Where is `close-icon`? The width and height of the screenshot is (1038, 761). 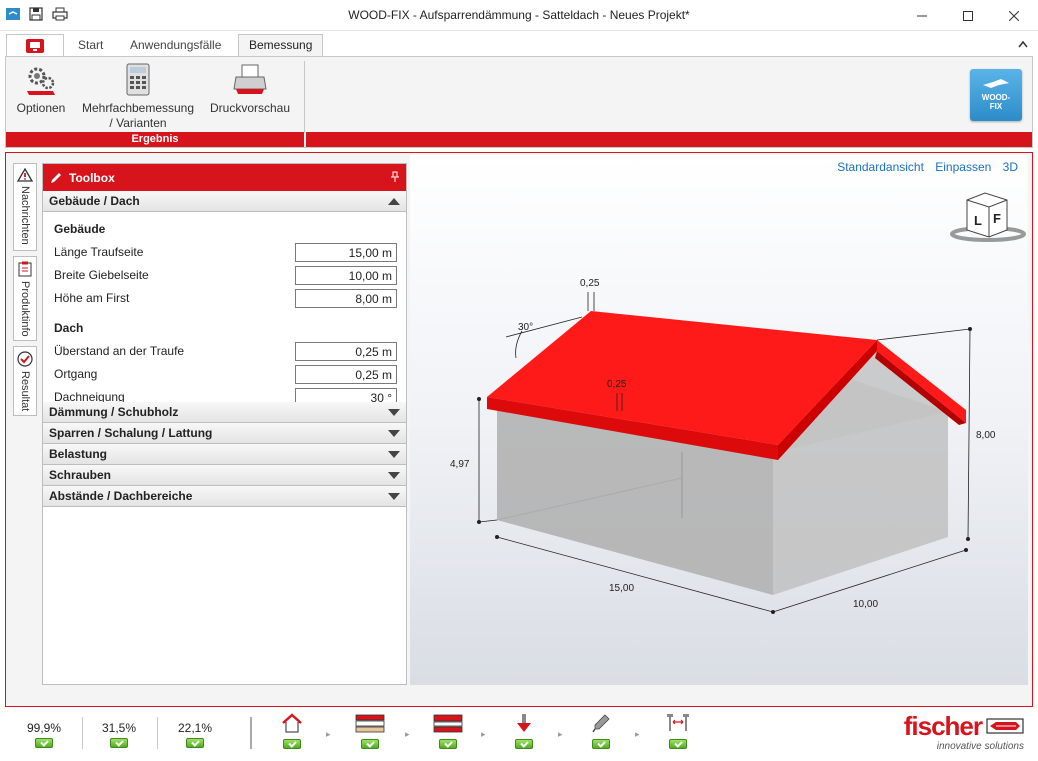
close-icon is located at coordinates (1014, 15).